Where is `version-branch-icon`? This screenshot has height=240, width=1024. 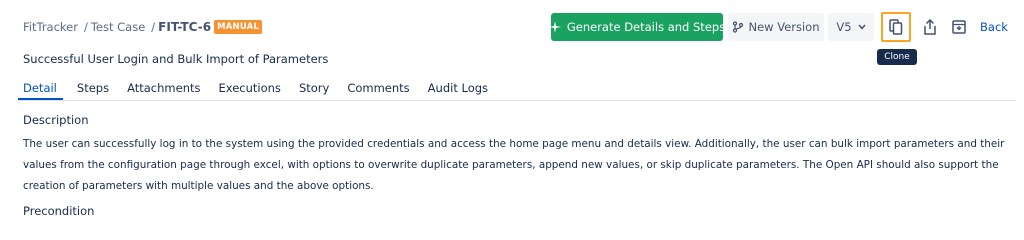 version-branch-icon is located at coordinates (738, 27).